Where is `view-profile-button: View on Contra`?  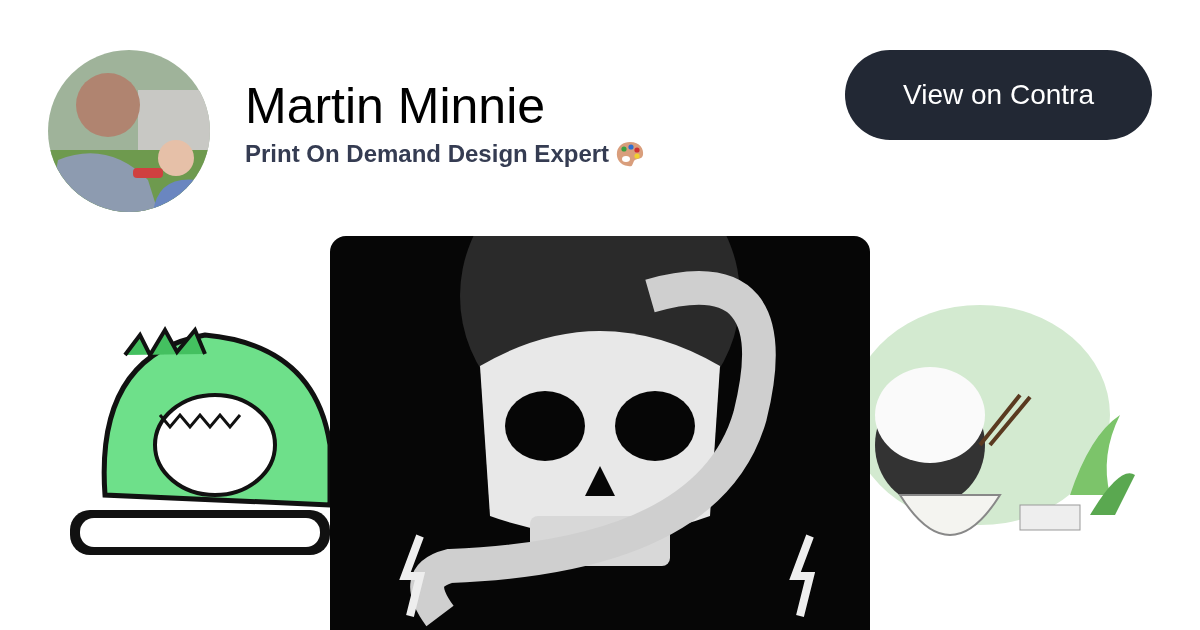 view-profile-button: View on Contra is located at coordinates (998, 95).